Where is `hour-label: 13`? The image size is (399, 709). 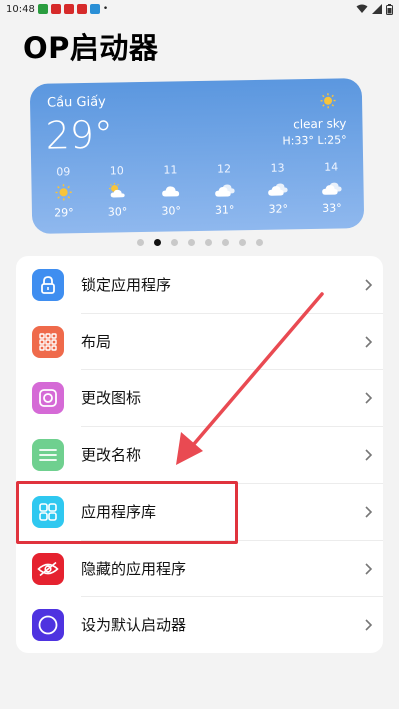 hour-label: 13 is located at coordinates (277, 168).